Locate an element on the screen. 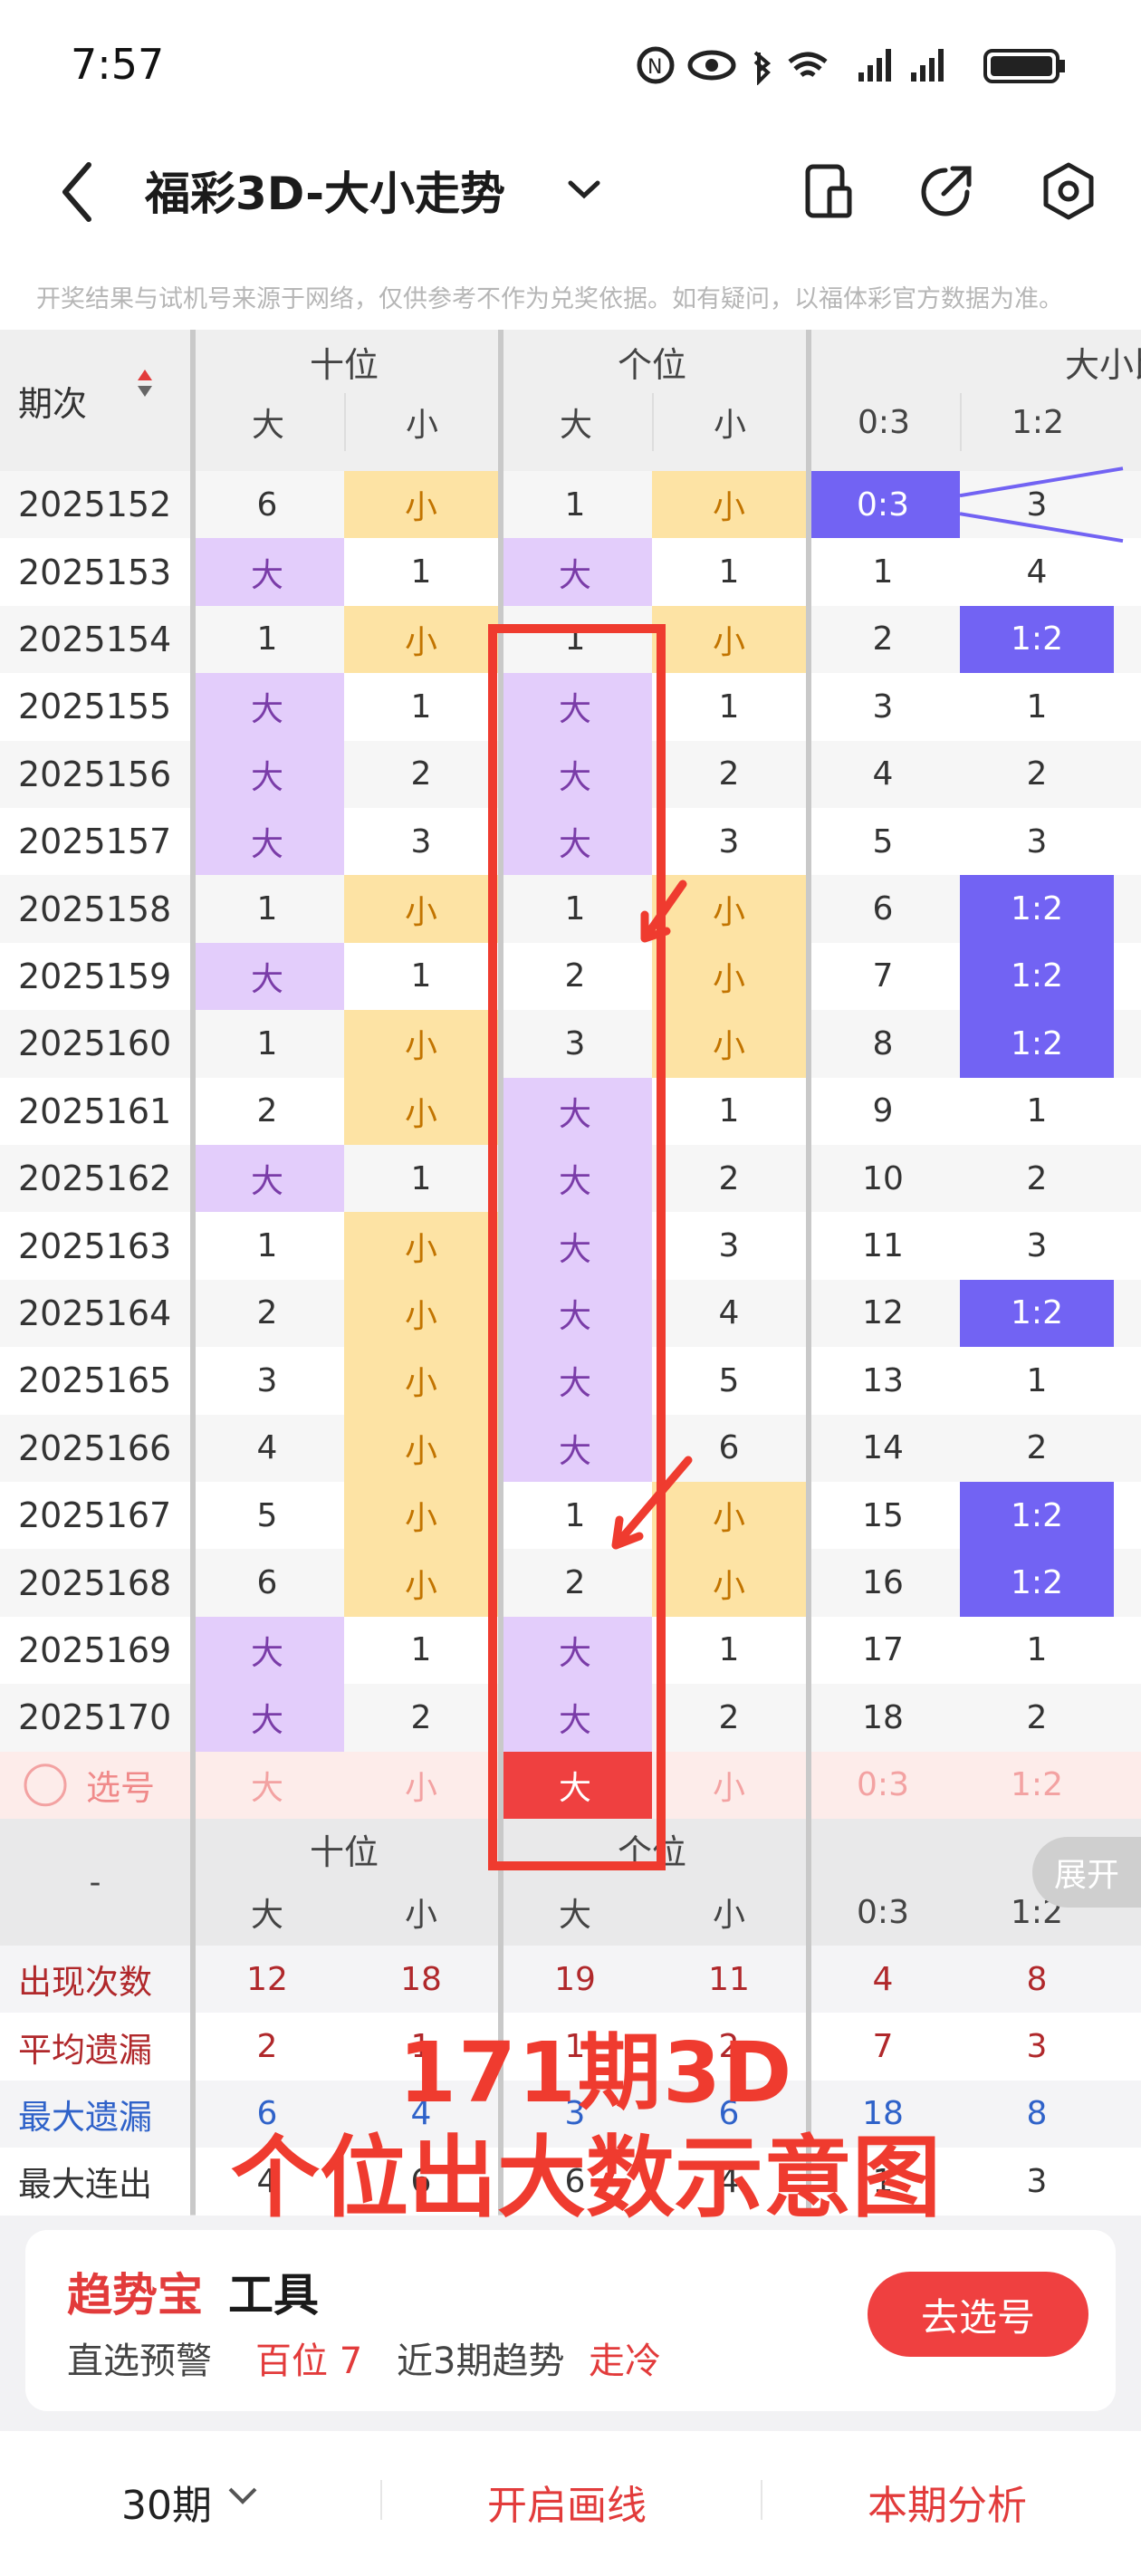  table-cell: 14 is located at coordinates (883, 1448).